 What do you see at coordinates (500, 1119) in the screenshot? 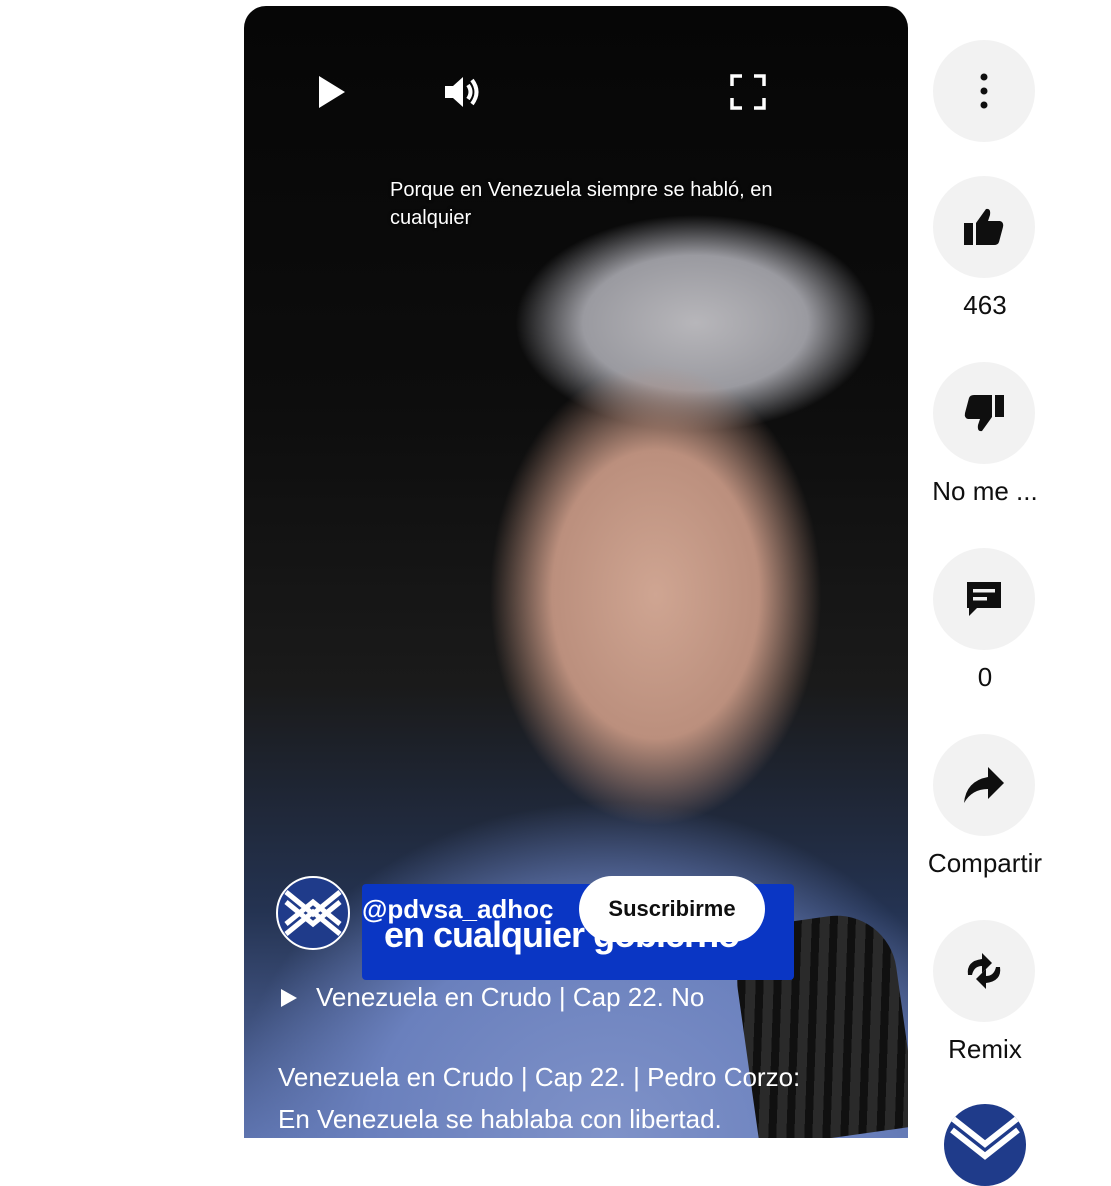
I see `video-title-line2: En Venezuela se hablaba con libertad.` at bounding box center [500, 1119].